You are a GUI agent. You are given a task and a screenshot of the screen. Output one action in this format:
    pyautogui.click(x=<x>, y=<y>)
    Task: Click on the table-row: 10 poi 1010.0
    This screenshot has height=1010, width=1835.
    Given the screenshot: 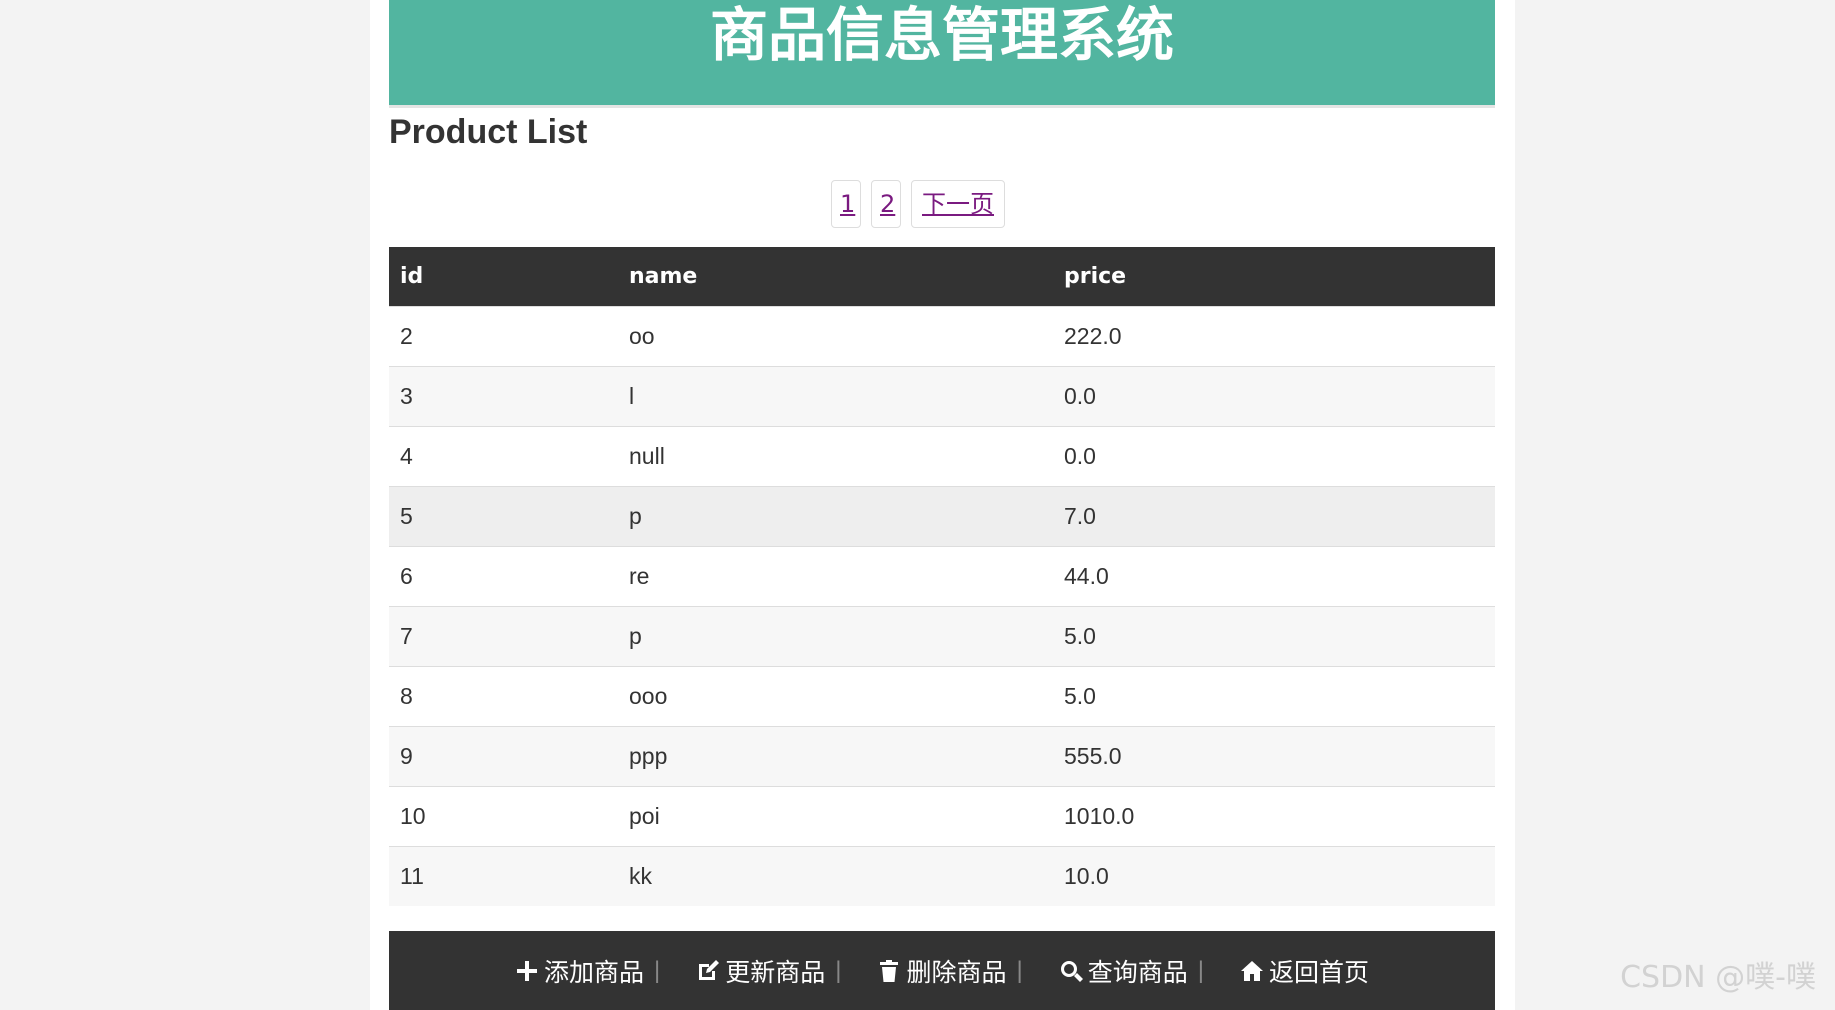 What is the action you would take?
    pyautogui.click(x=942, y=816)
    